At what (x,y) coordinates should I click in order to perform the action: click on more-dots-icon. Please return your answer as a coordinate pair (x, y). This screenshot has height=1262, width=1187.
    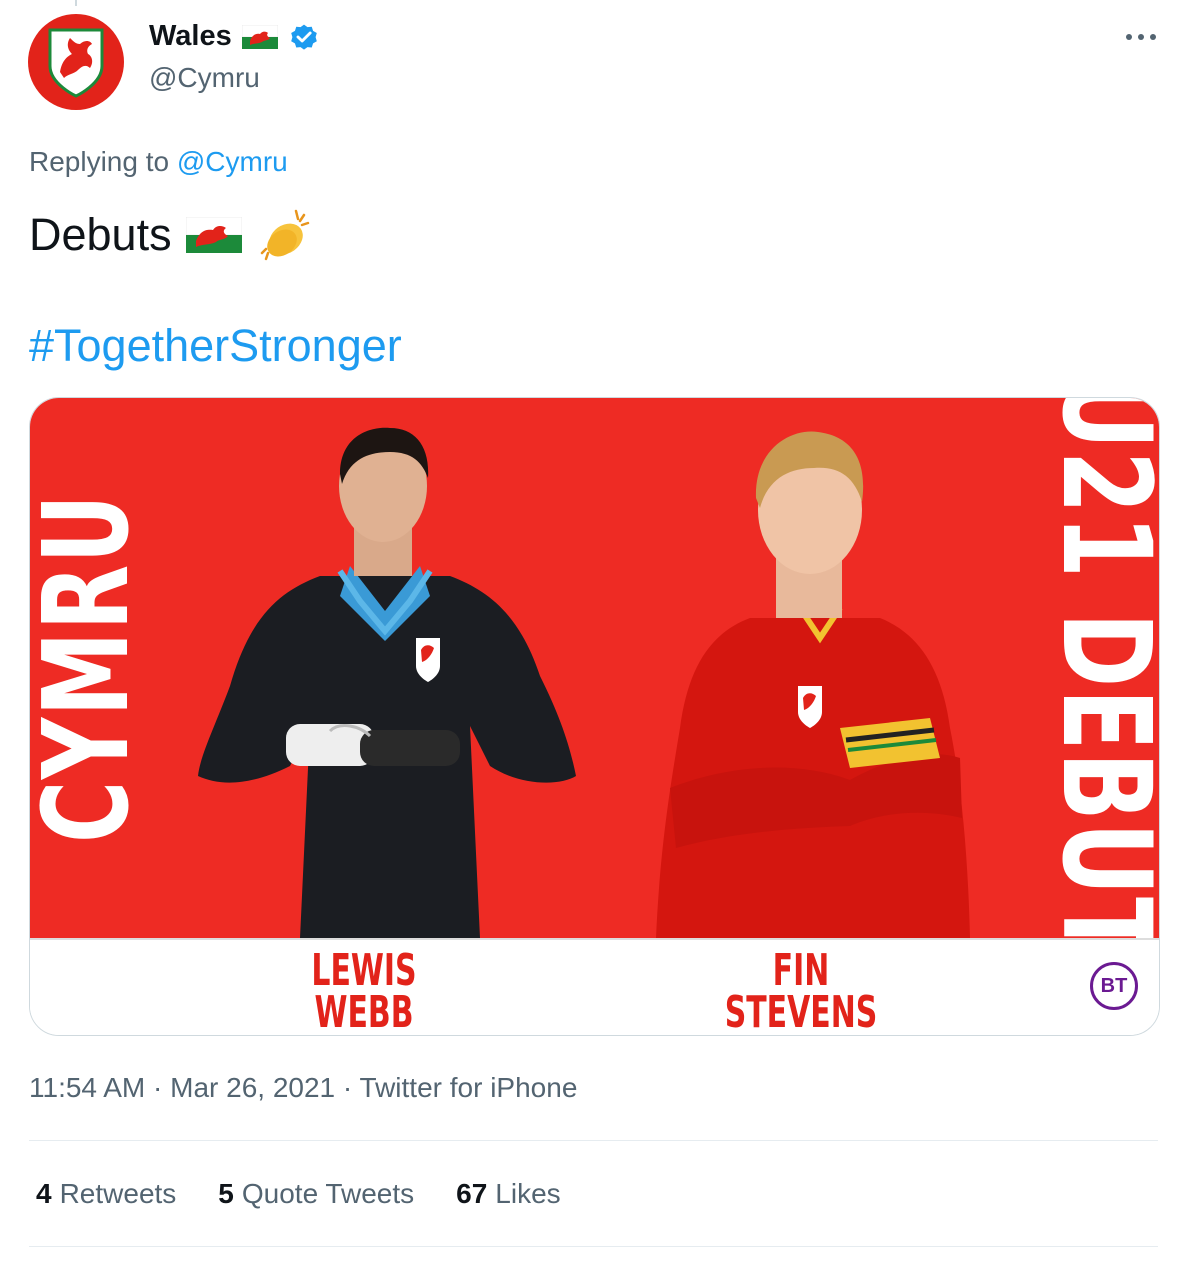
    Looking at the image, I should click on (1141, 37).